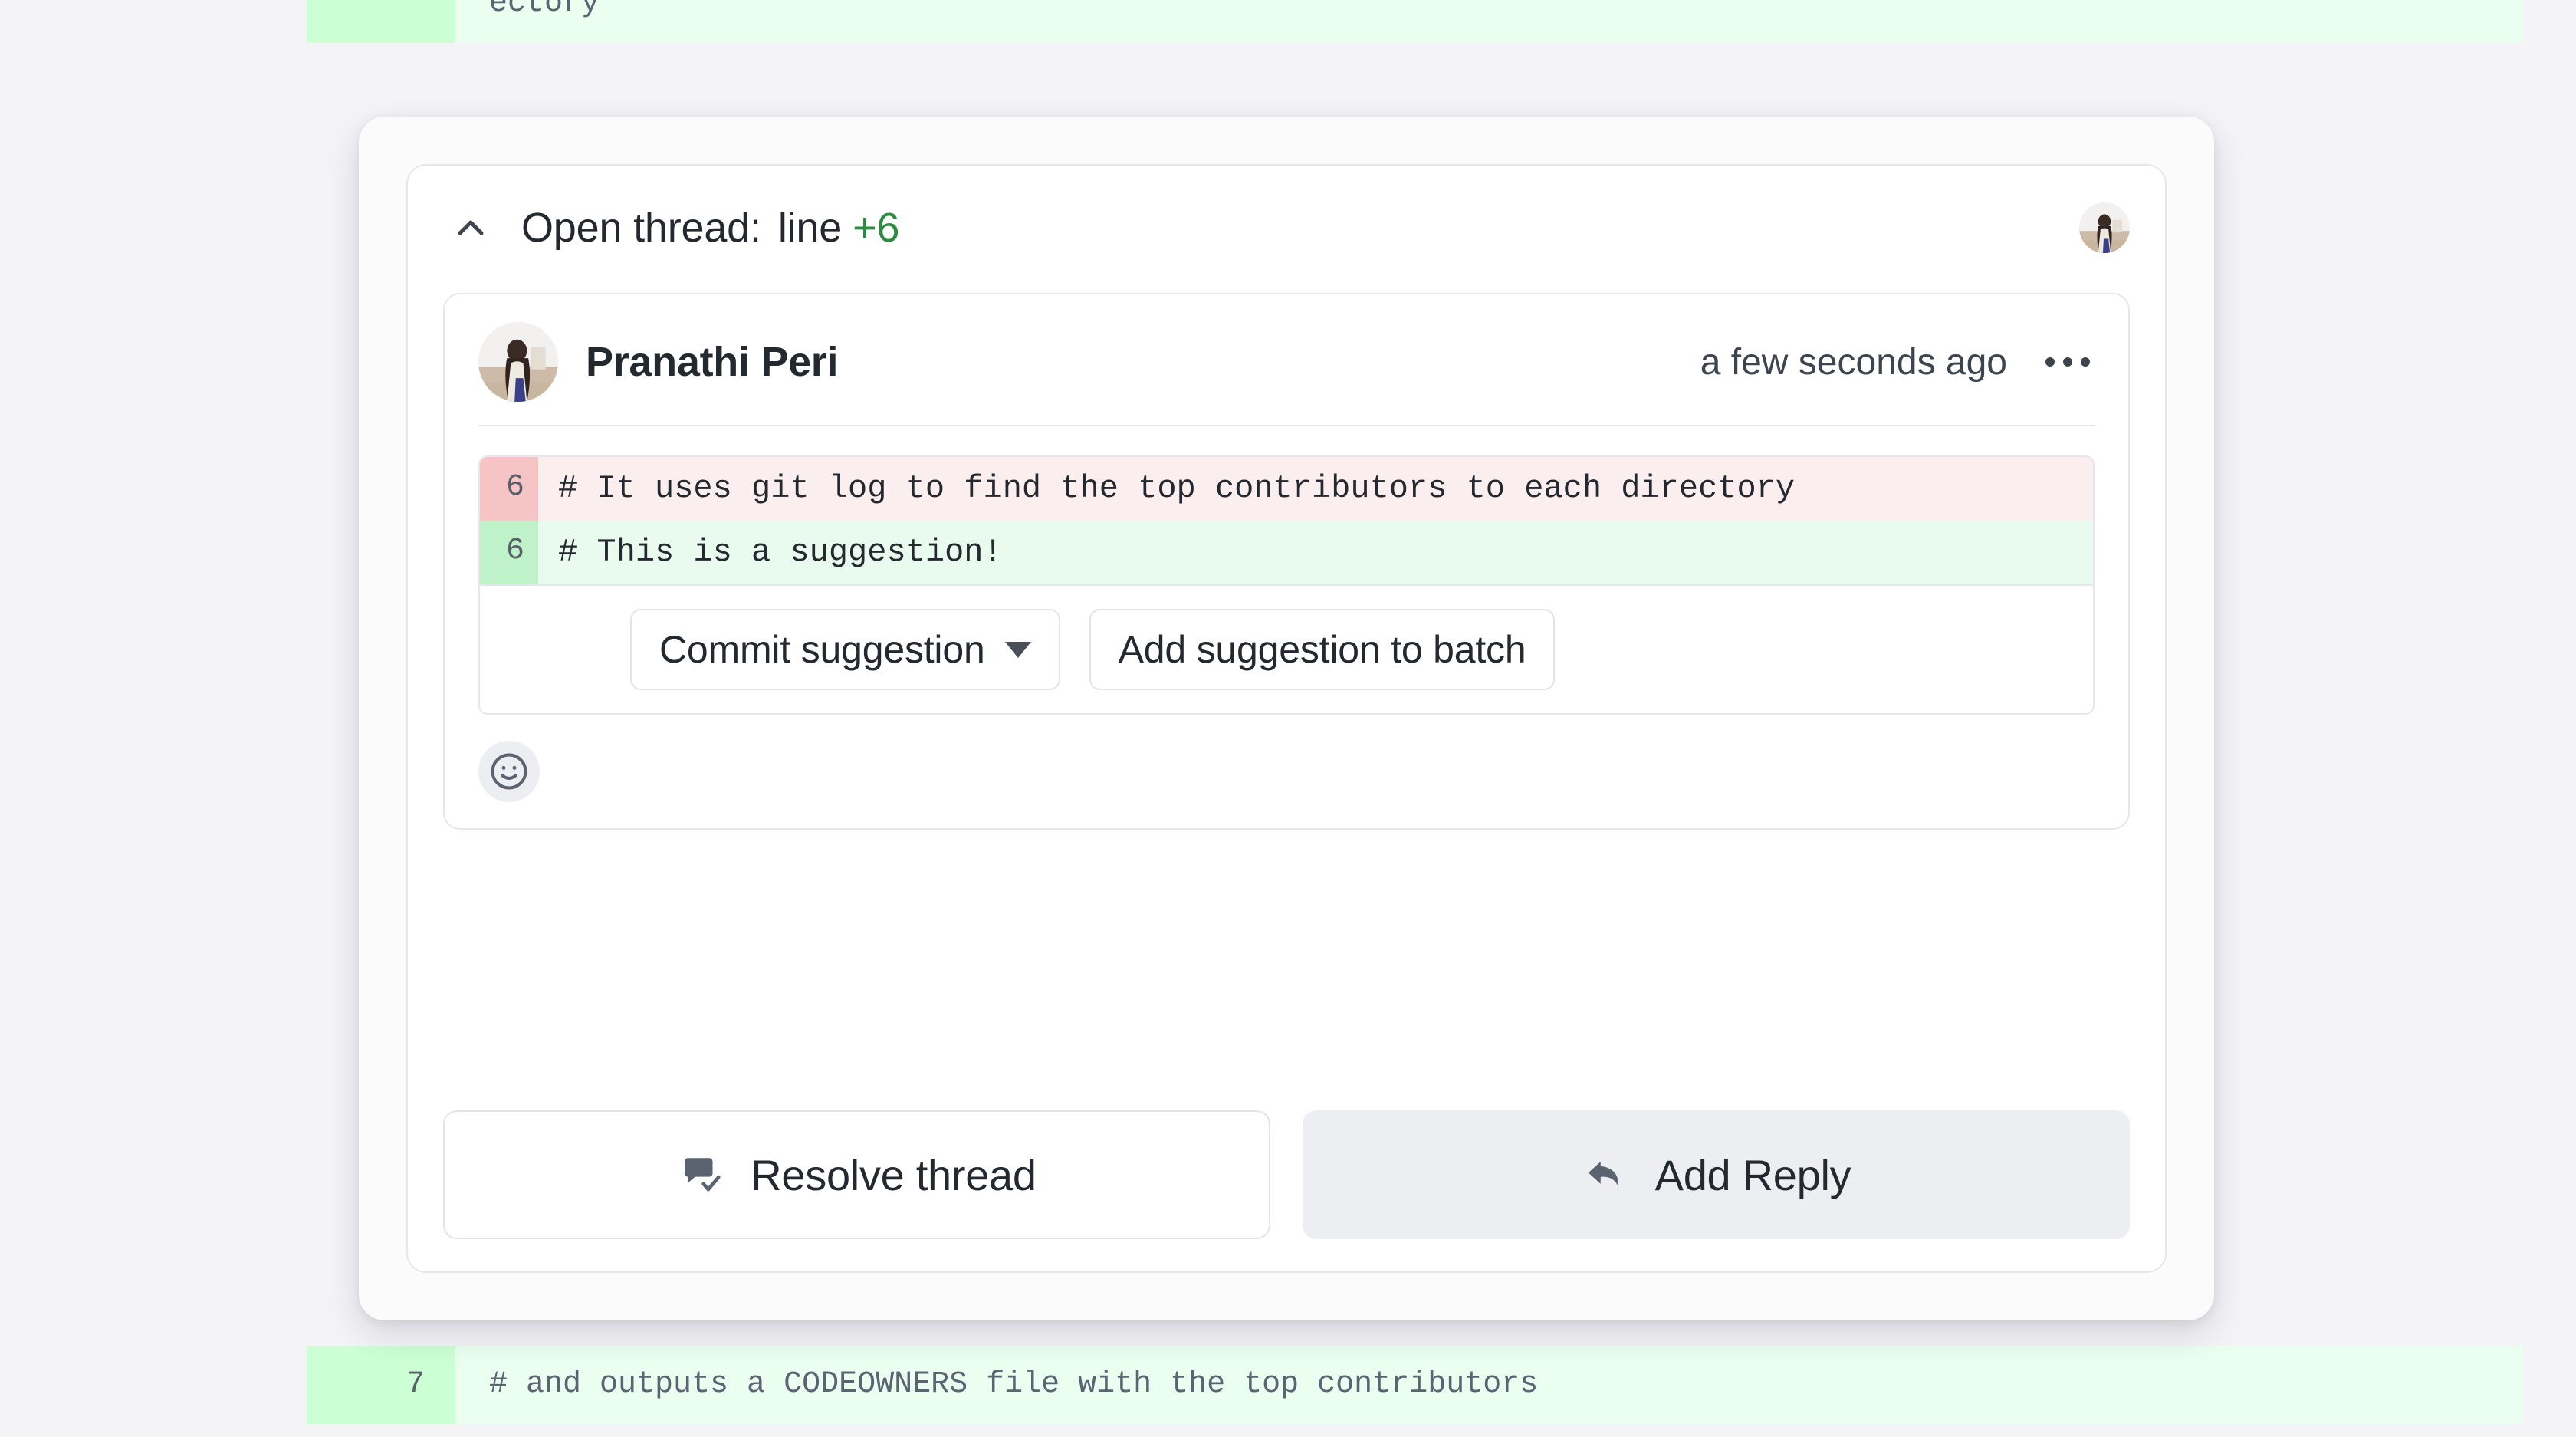  I want to click on commit-suggestion-button: Commit suggestion, so click(845, 650).